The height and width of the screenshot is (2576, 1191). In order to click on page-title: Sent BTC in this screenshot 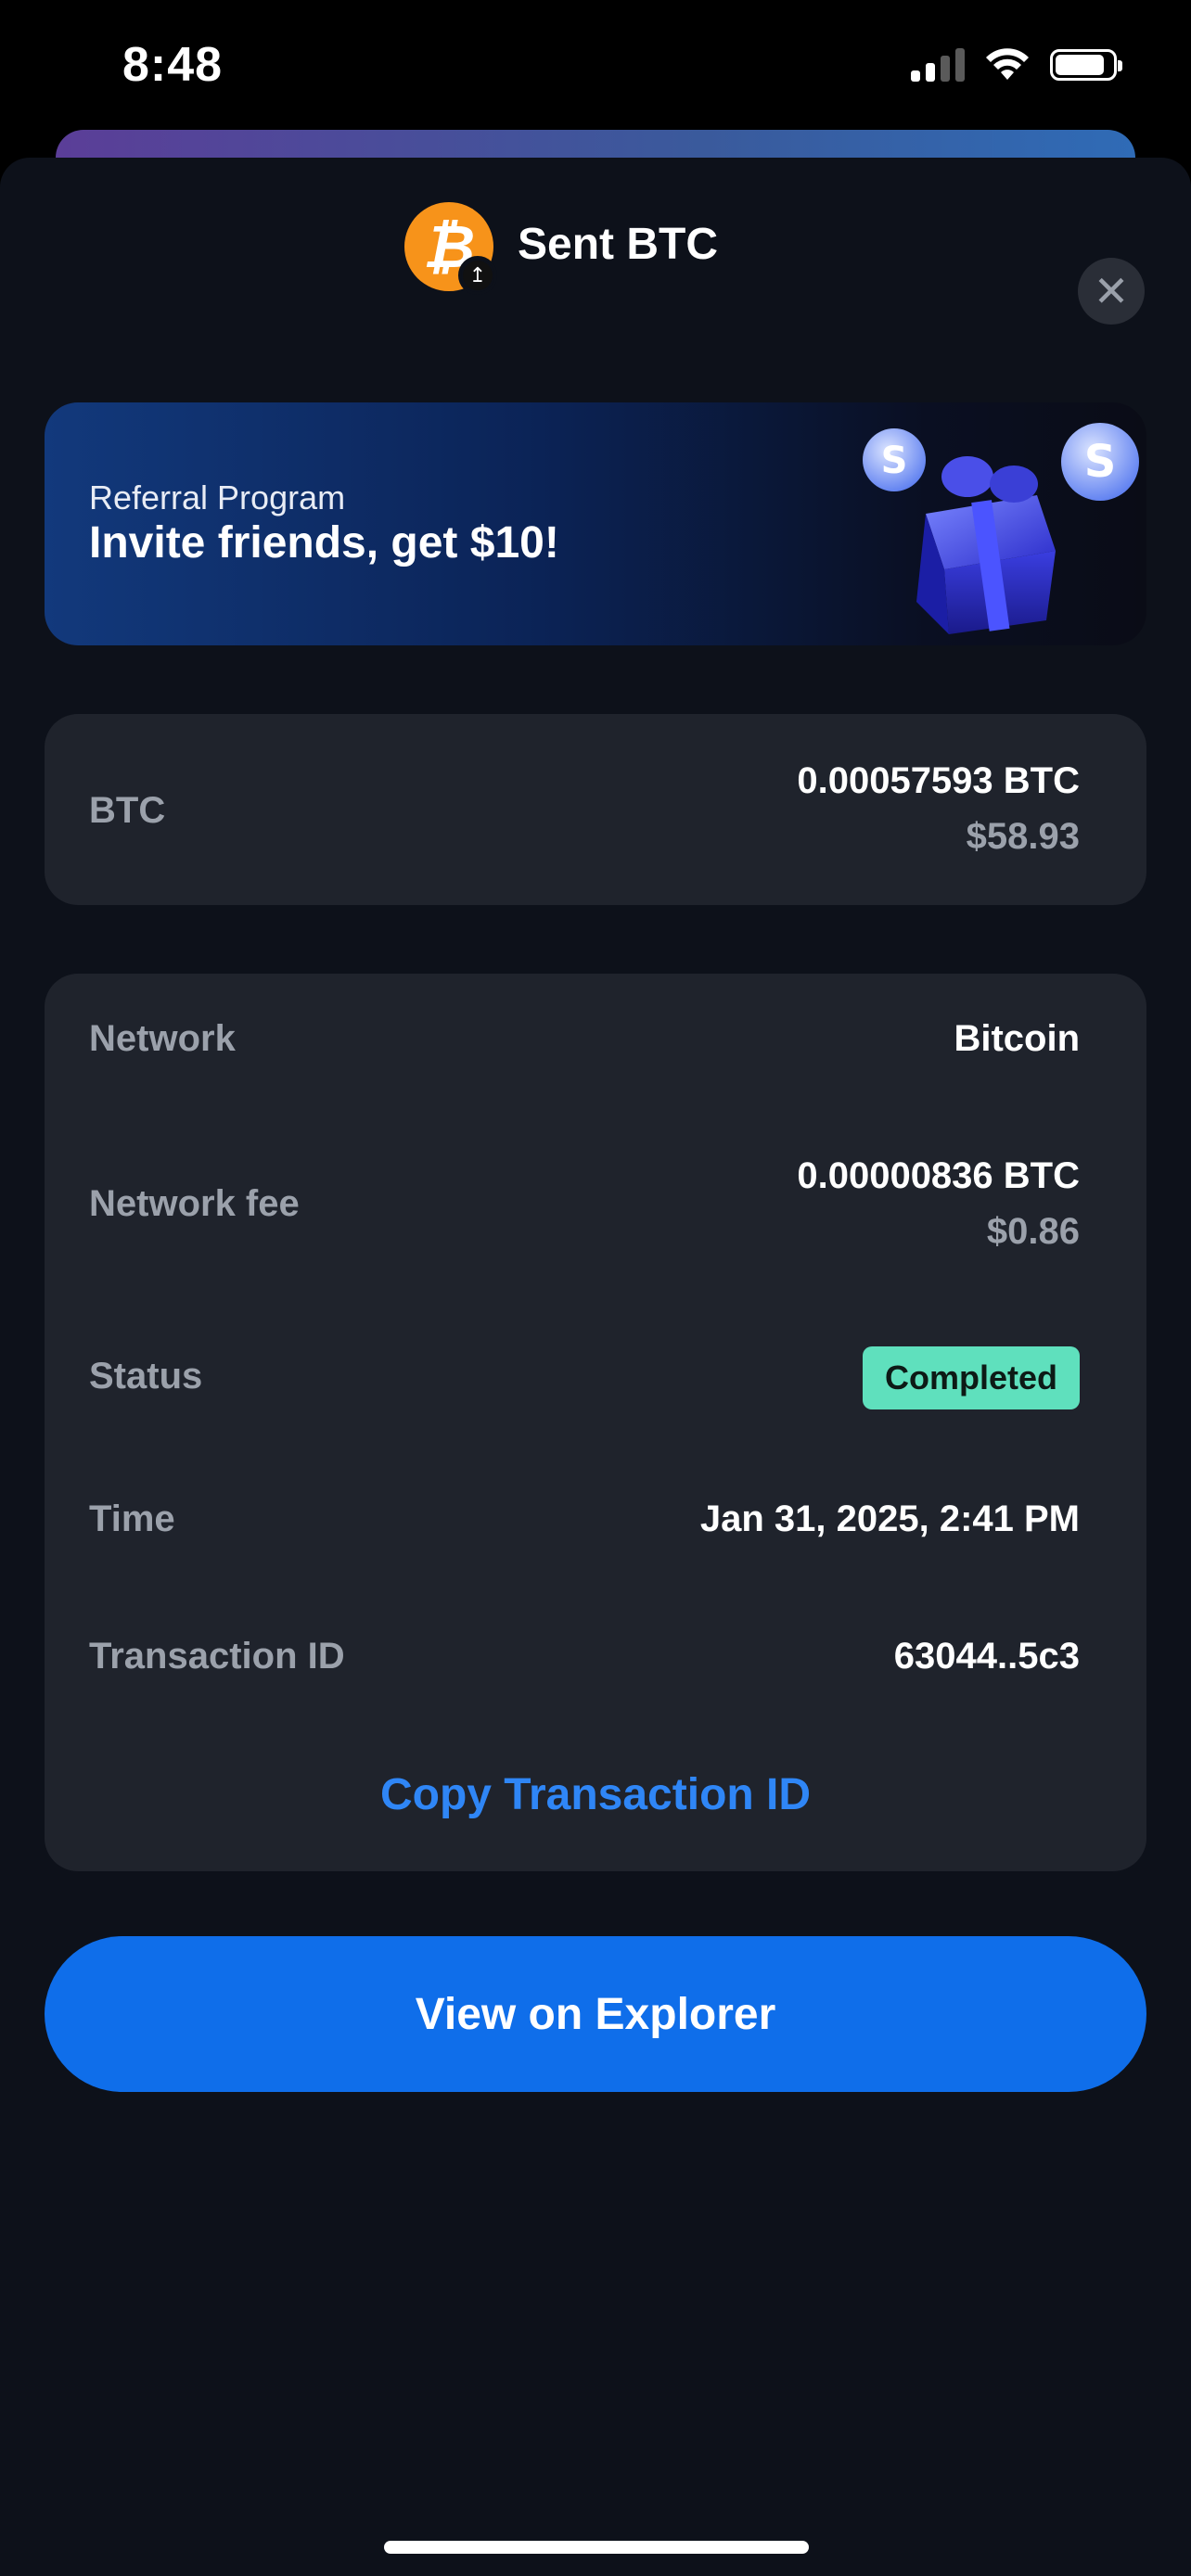, I will do `click(618, 244)`.